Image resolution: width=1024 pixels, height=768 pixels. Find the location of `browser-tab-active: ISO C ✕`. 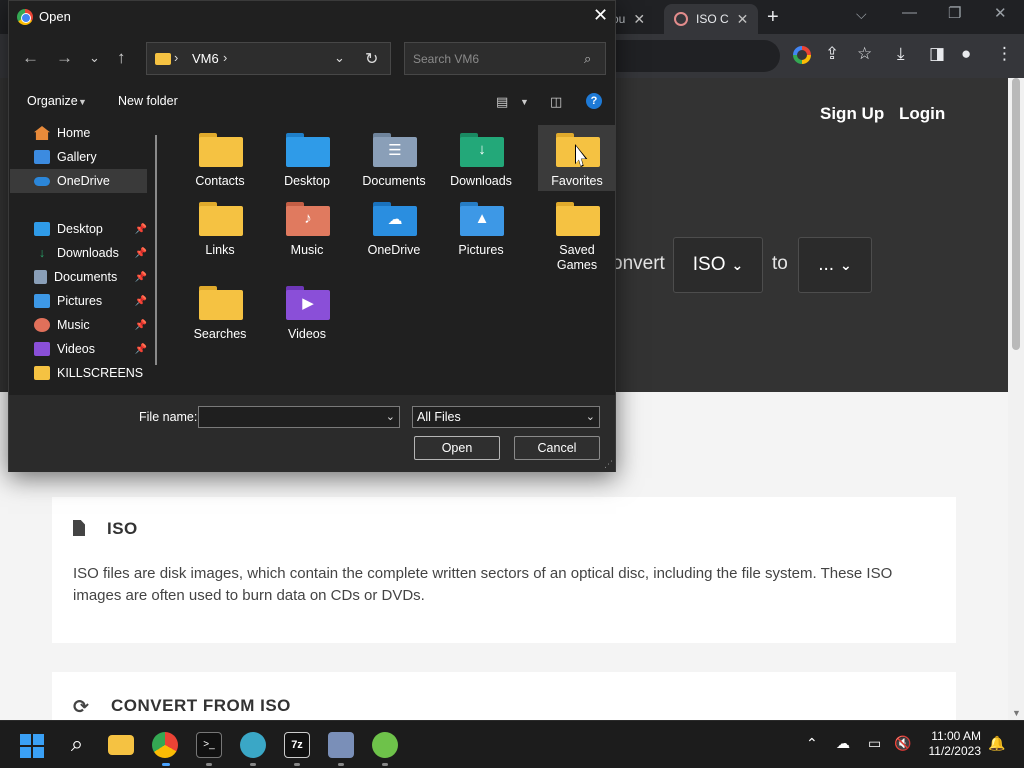

browser-tab-active: ISO C ✕ is located at coordinates (711, 19).